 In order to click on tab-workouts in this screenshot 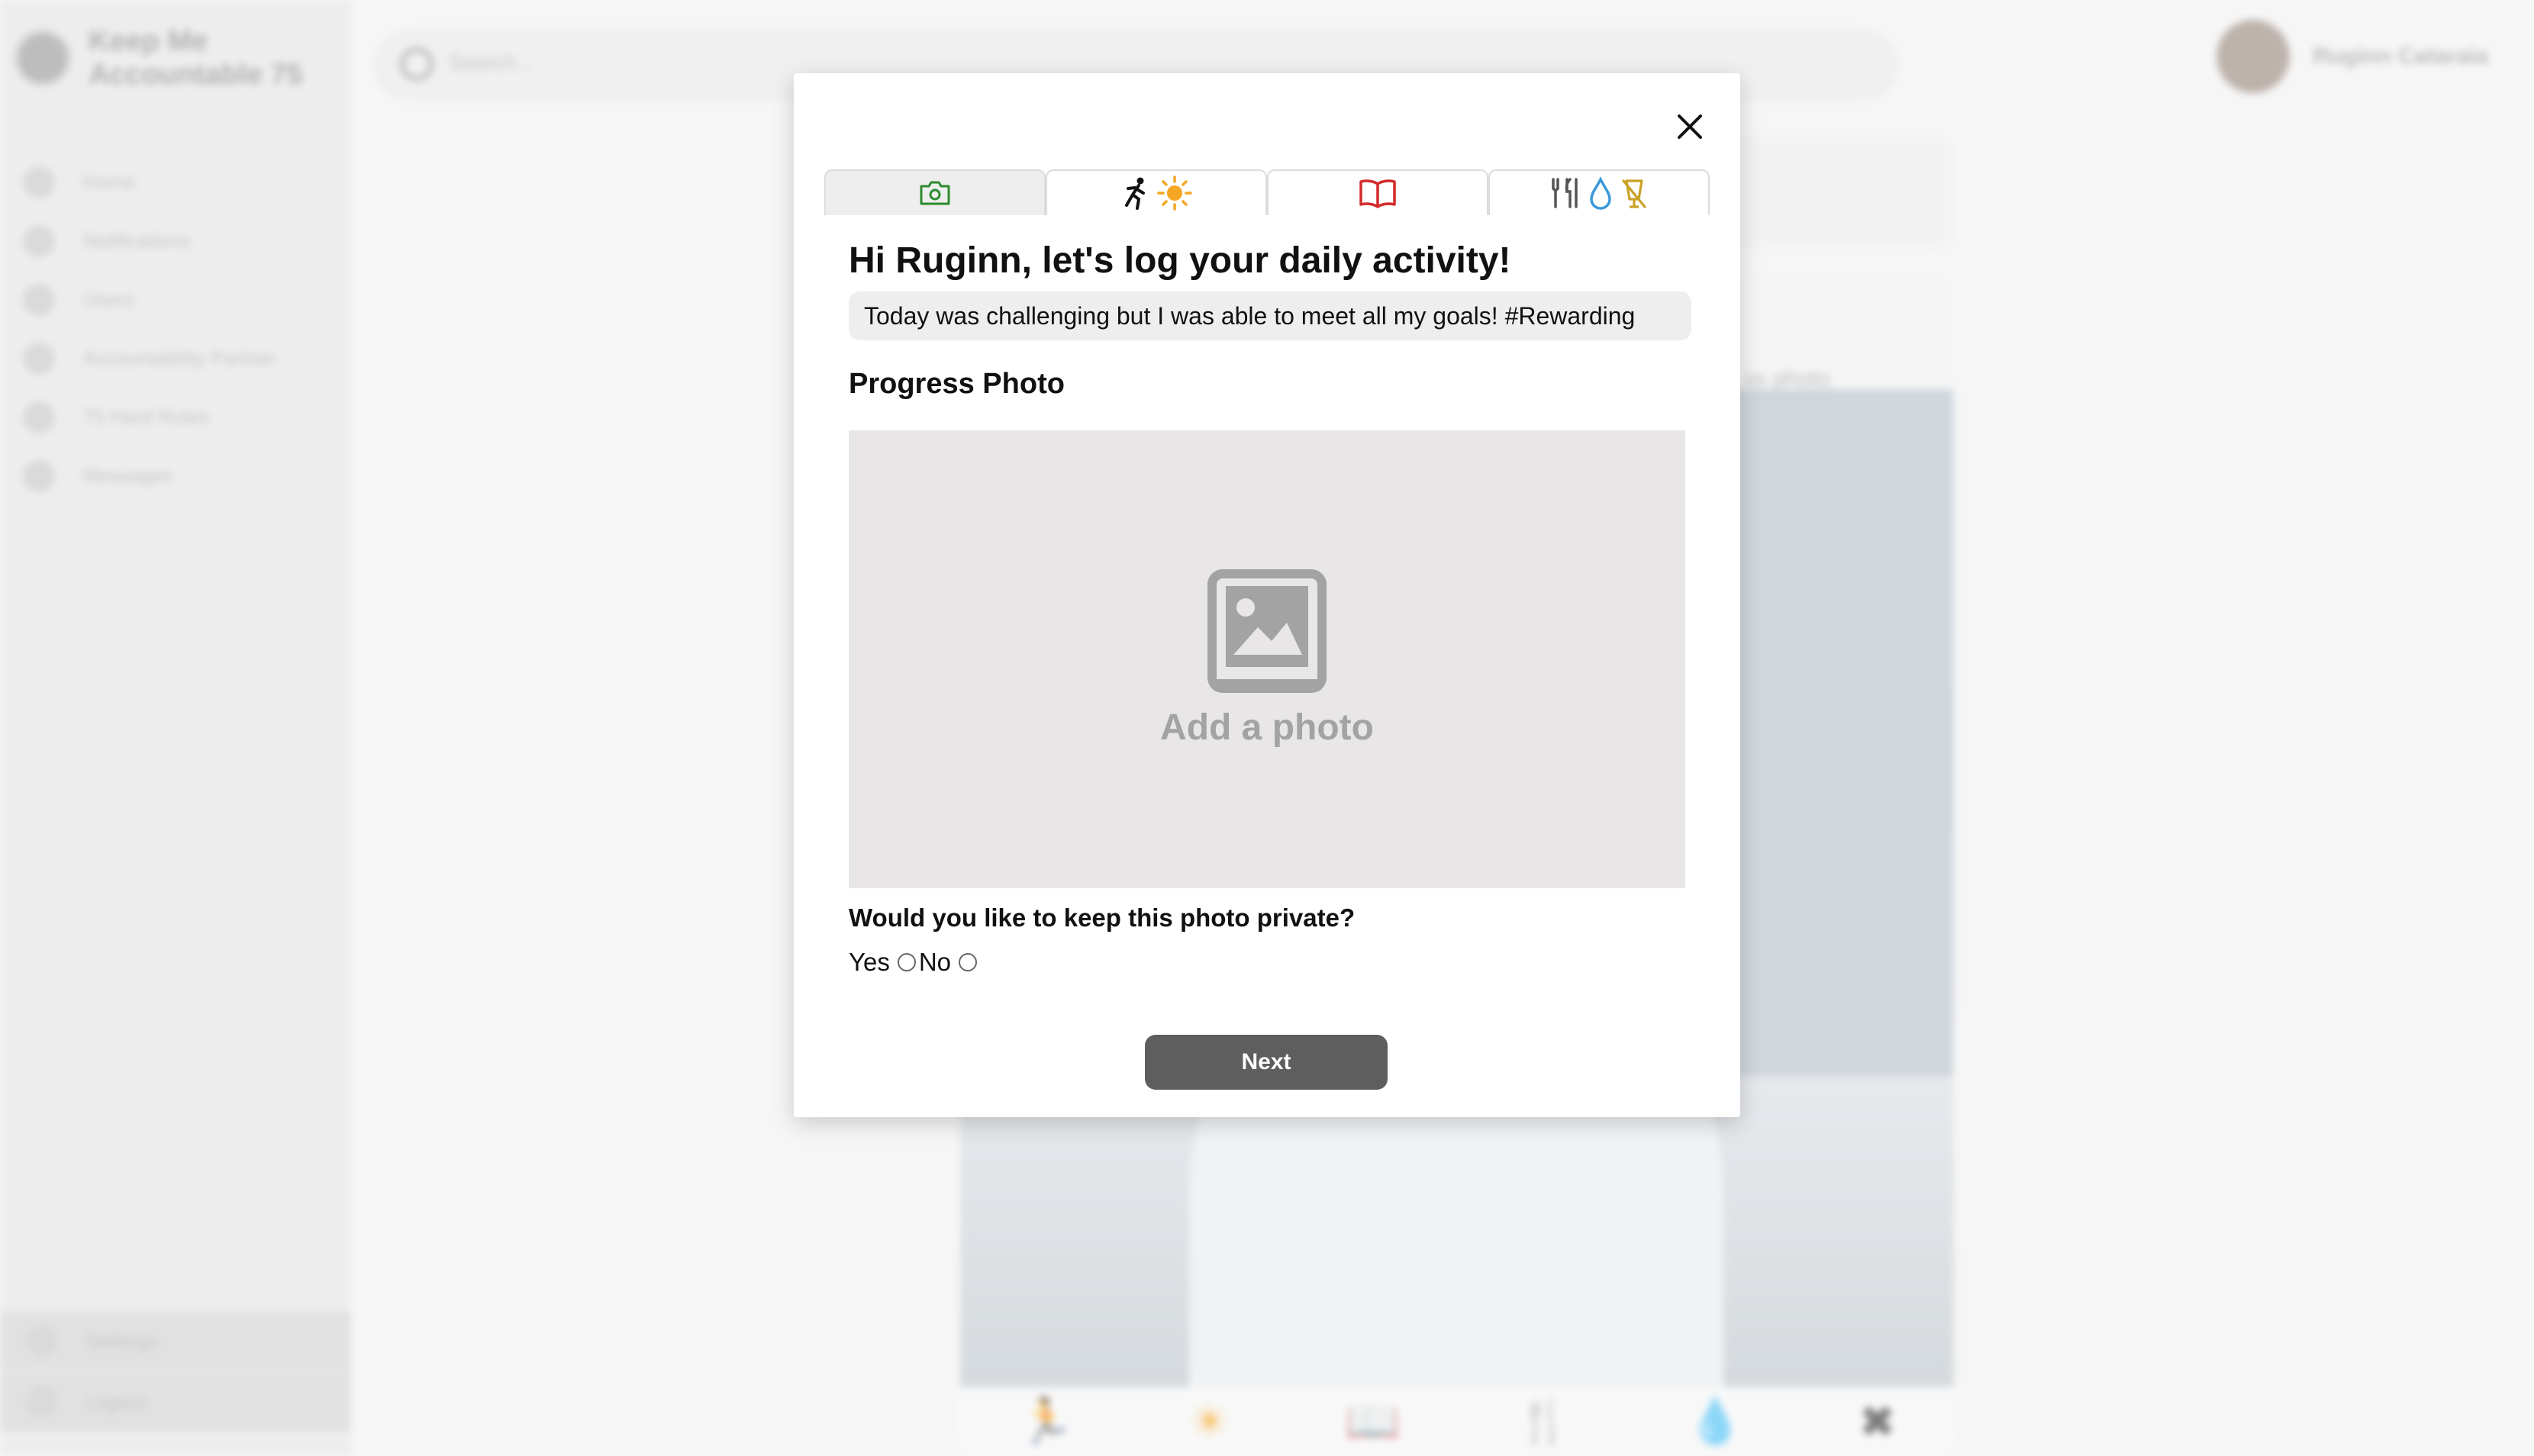, I will do `click(1156, 192)`.